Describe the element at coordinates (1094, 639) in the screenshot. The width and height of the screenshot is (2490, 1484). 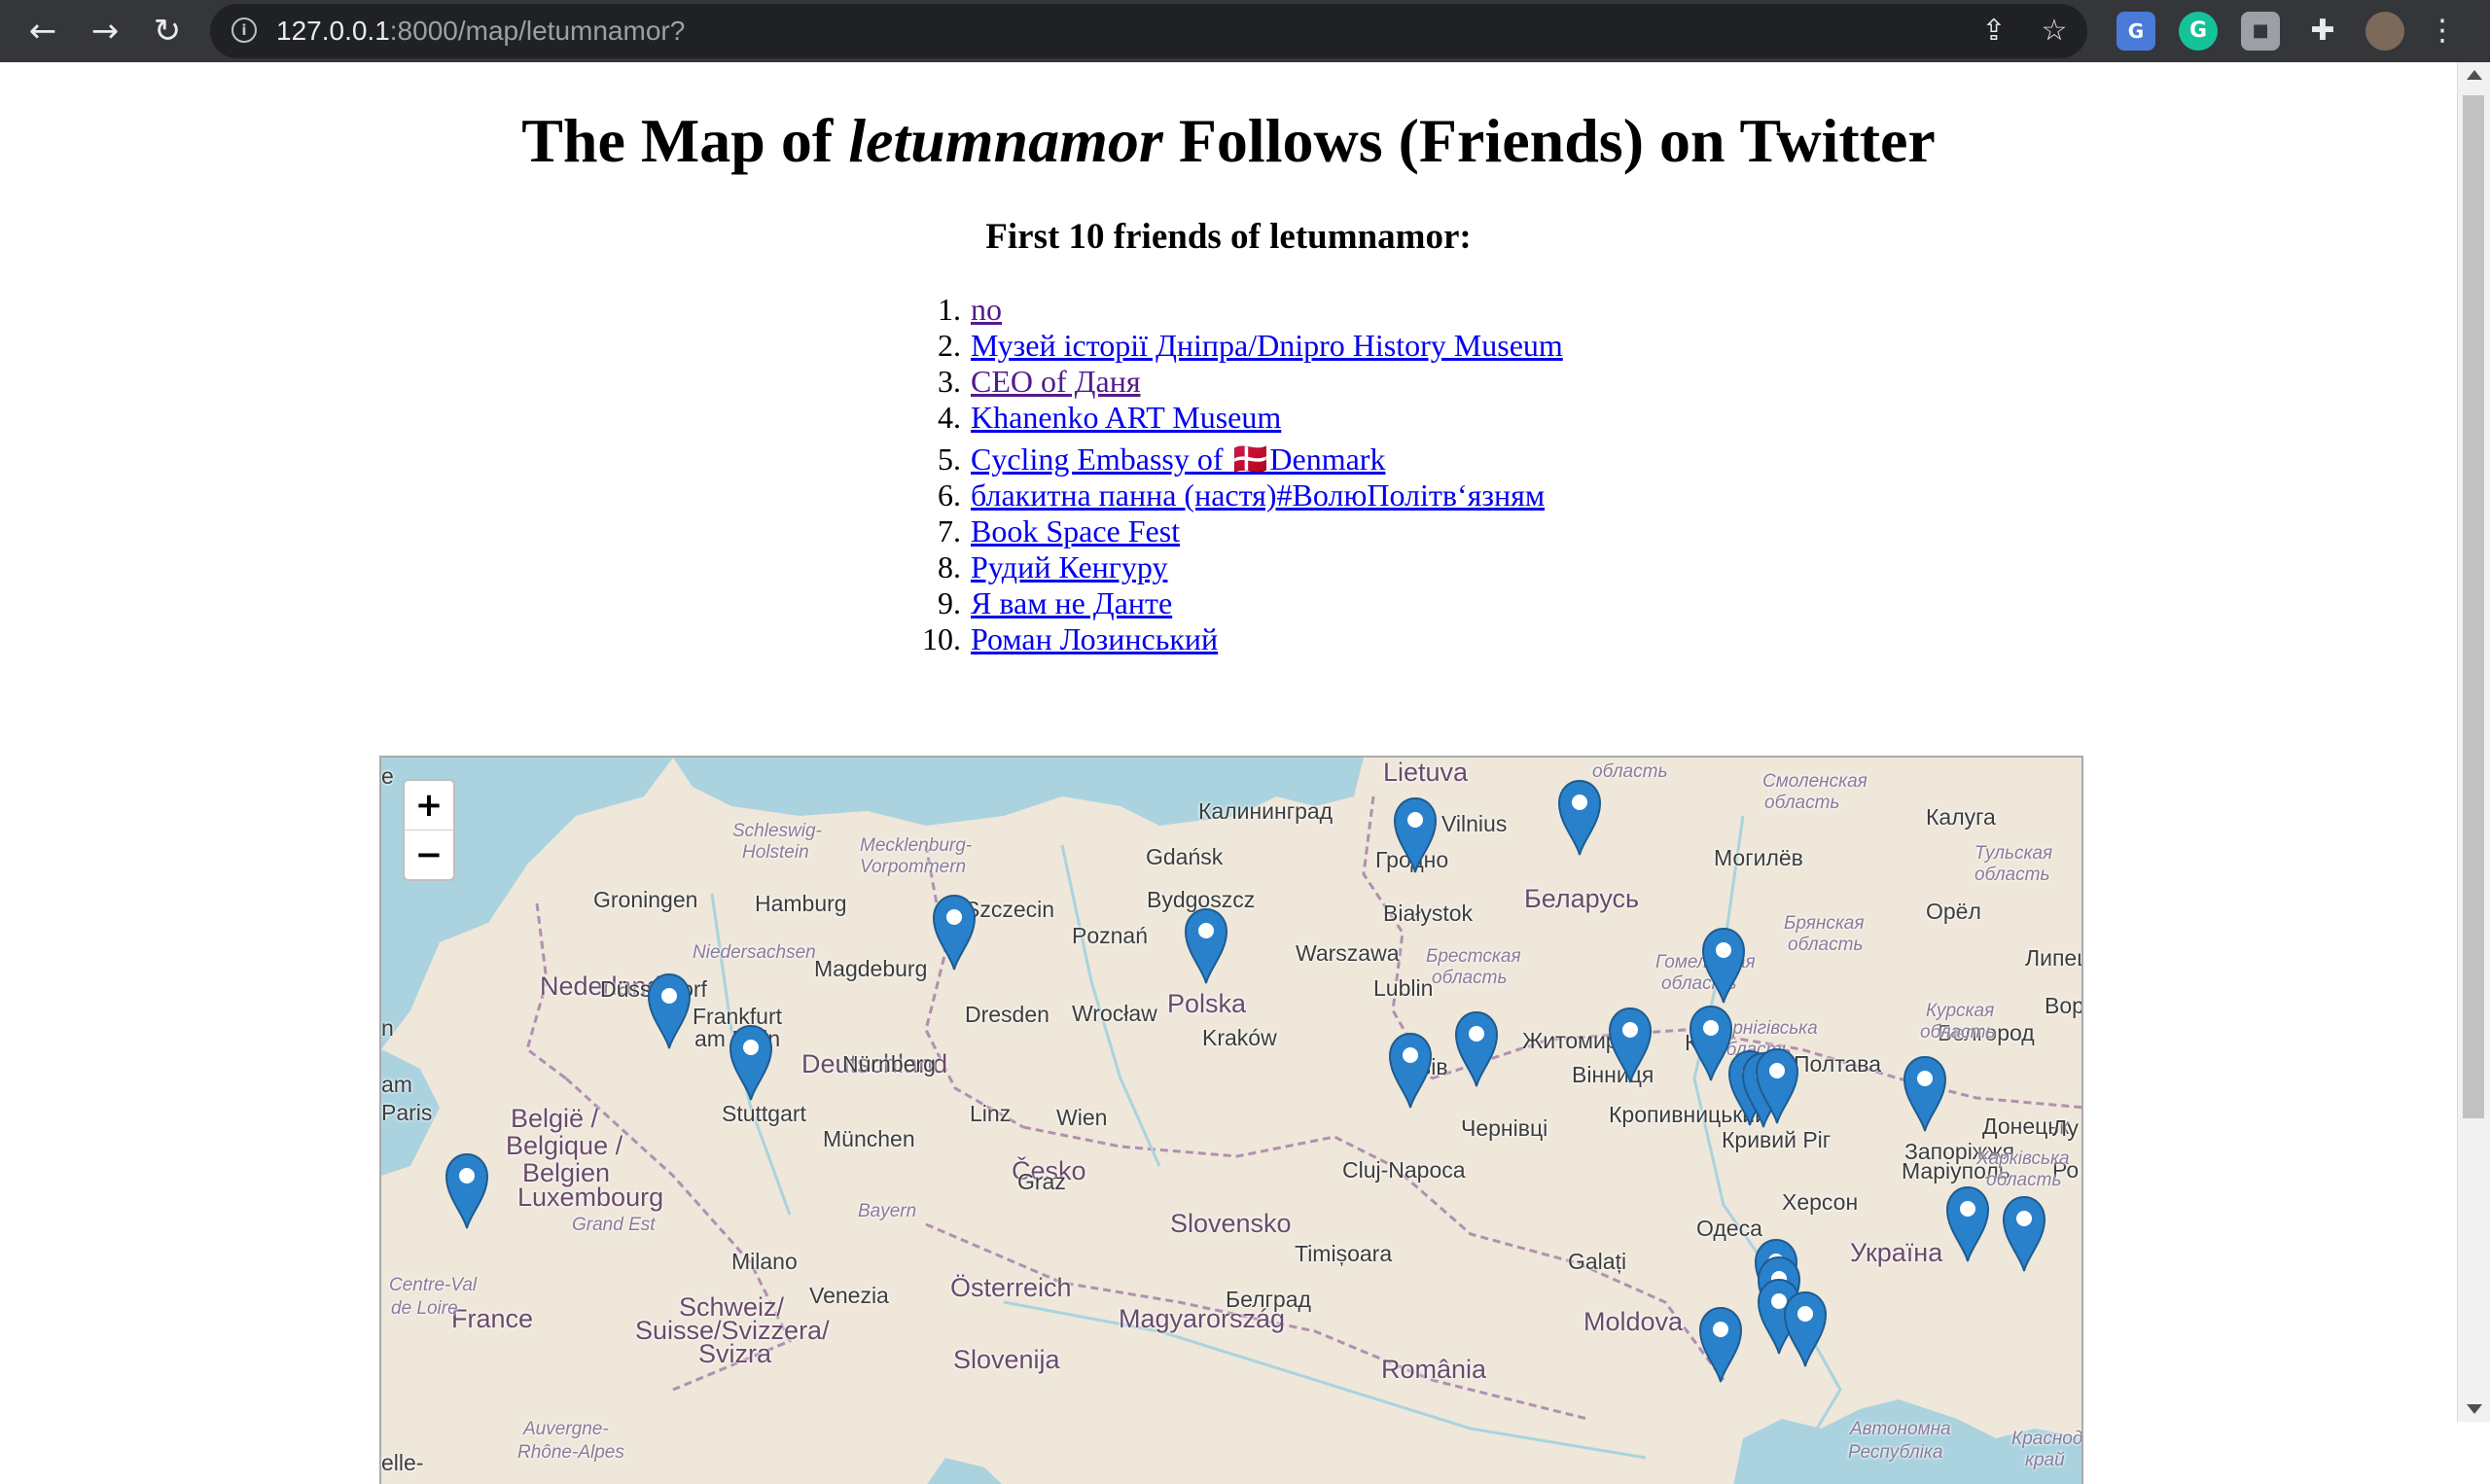
I see `friend-link: Роман Лозинський` at that location.